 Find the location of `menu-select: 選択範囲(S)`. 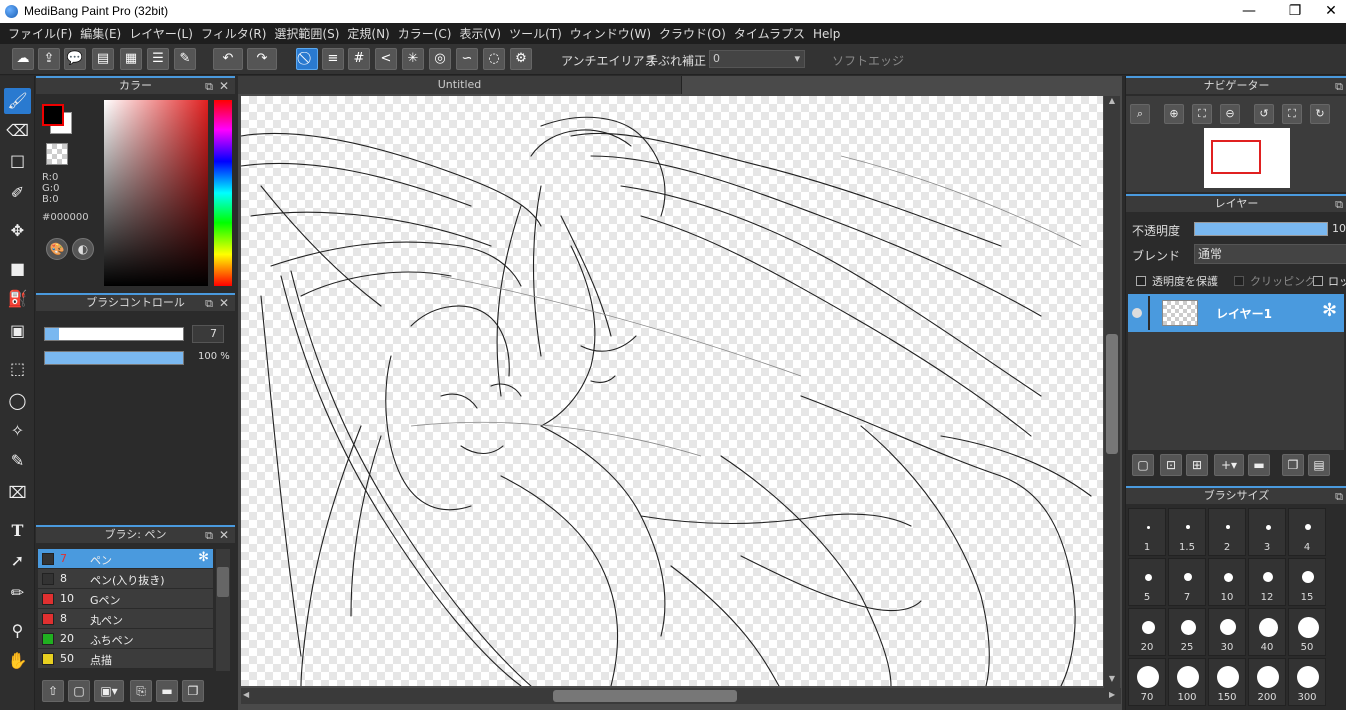

menu-select: 選択範囲(S) is located at coordinates (310, 33).